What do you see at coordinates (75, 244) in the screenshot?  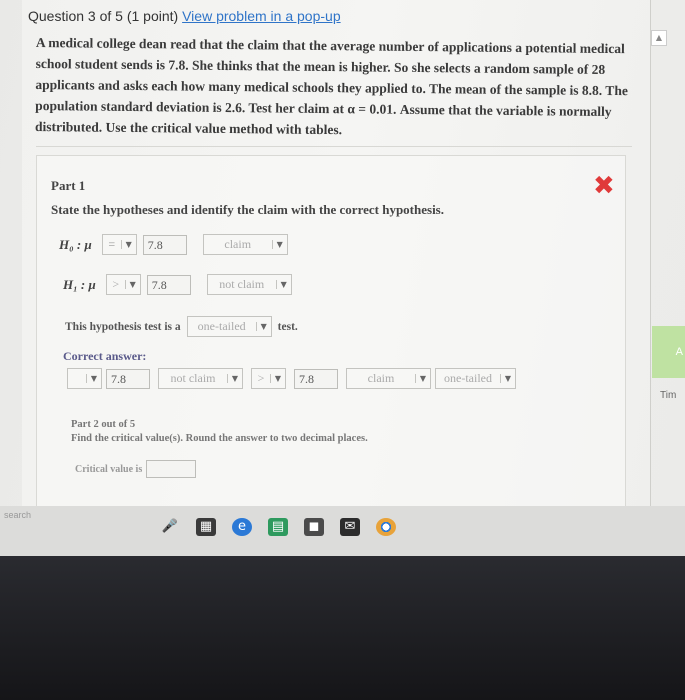 I see `h0-symbol: H₀ : μ` at bounding box center [75, 244].